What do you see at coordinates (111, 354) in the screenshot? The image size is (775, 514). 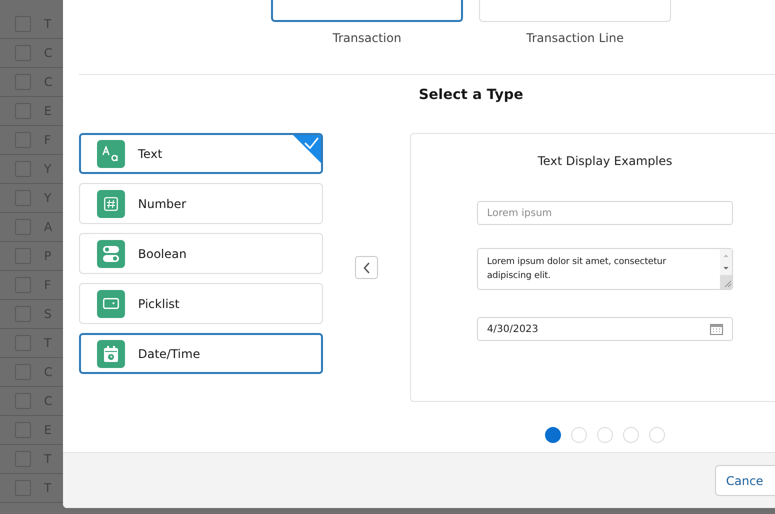 I see `calendar-clock-icon` at bounding box center [111, 354].